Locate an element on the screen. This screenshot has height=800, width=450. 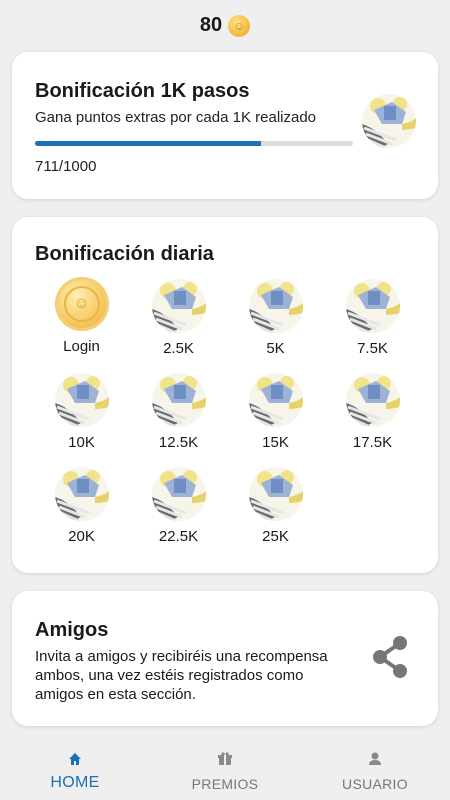
step-bonus-title: Bonificación 1K pasos is located at coordinates (142, 91).